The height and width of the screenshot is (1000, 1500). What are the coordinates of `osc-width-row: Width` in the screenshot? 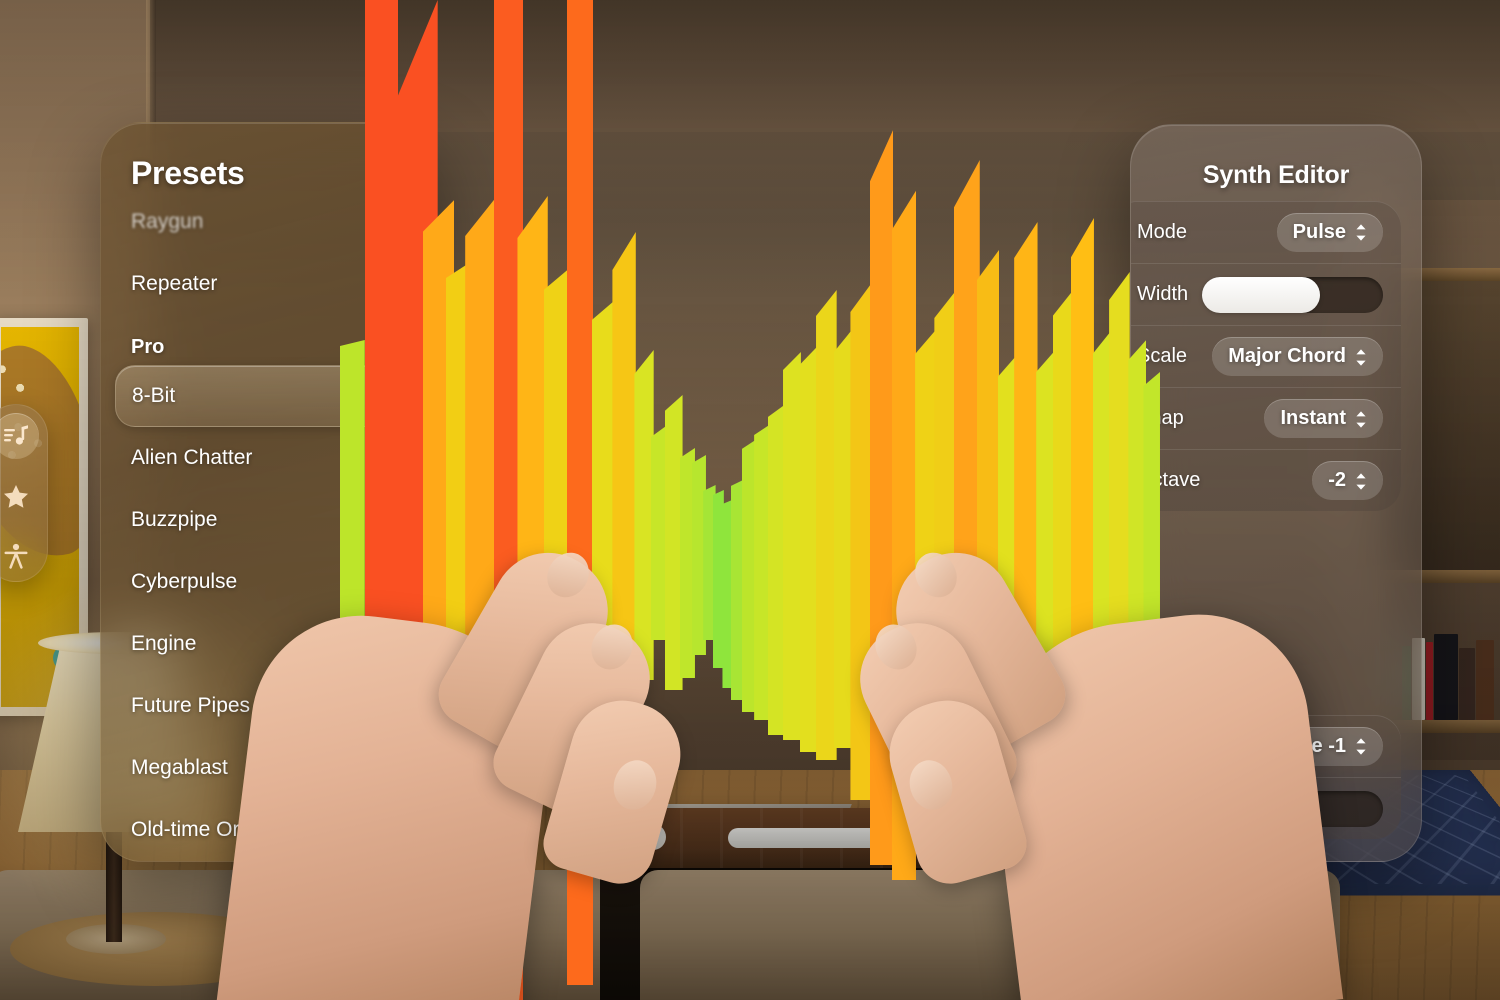 It's located at (1266, 294).